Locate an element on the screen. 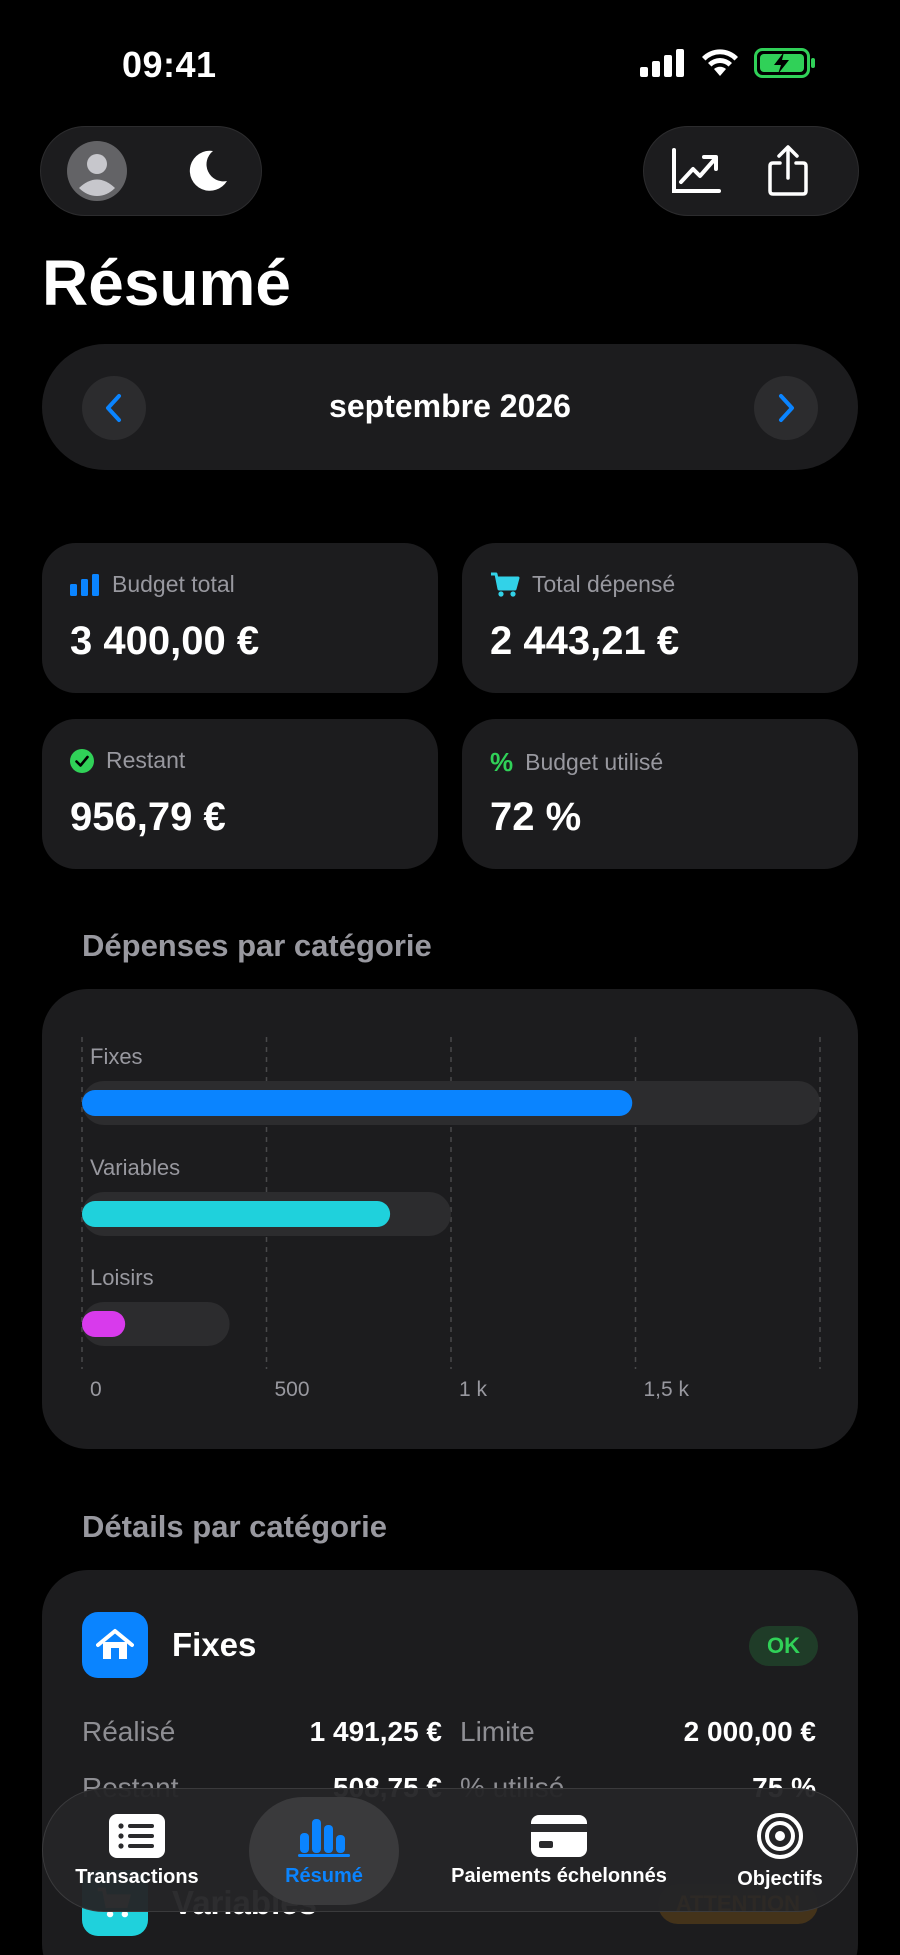 The height and width of the screenshot is (1955, 900). tab-resume: Résumé is located at coordinates (324, 1851).